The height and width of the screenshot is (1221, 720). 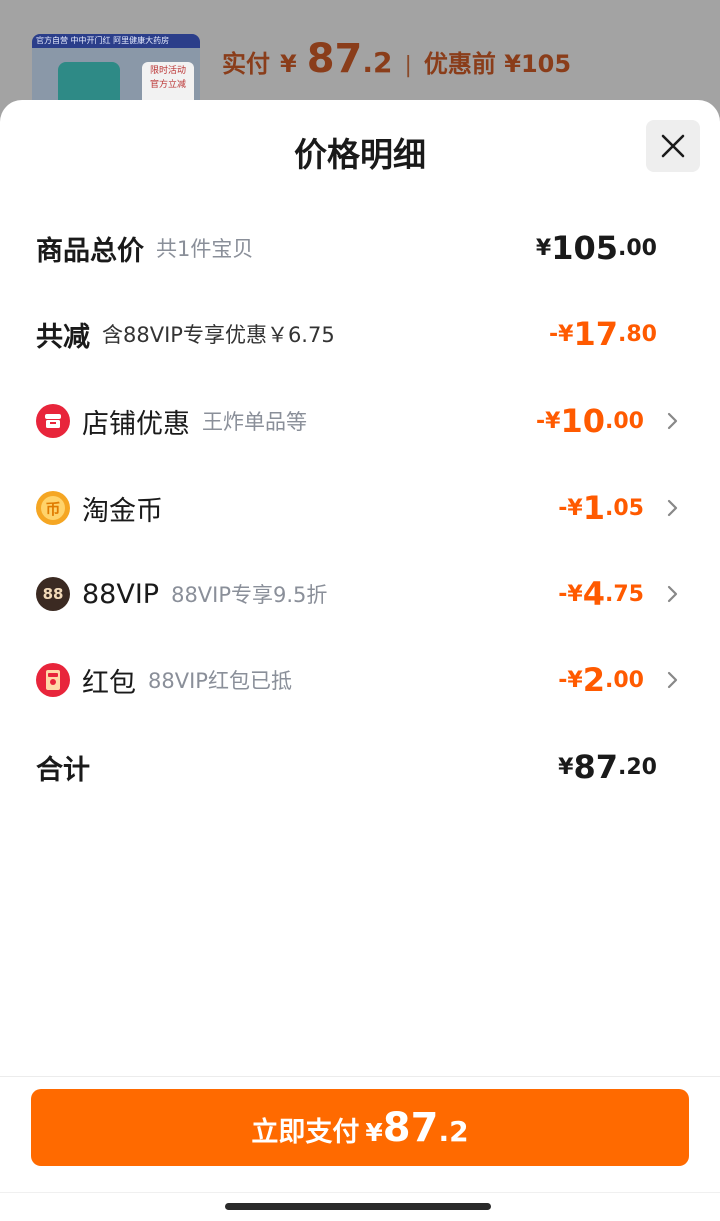 What do you see at coordinates (410, 1128) in the screenshot?
I see `pay-int: 87` at bounding box center [410, 1128].